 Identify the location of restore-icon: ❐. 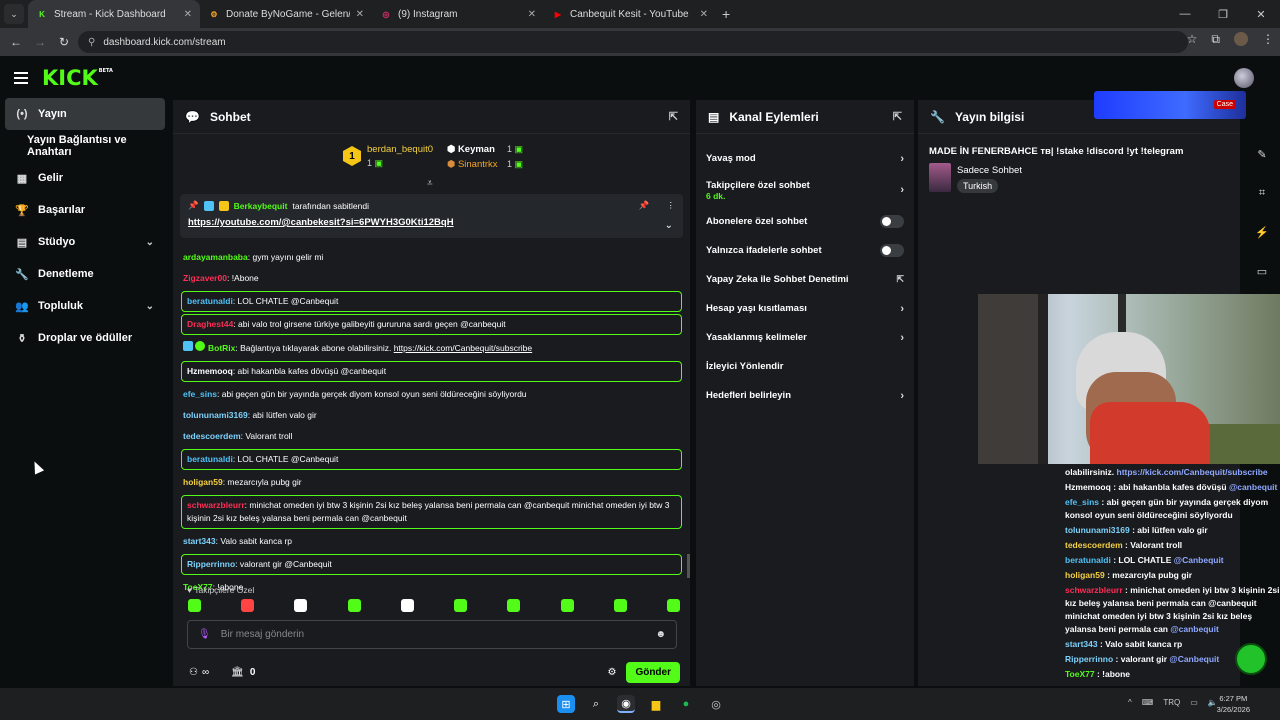
(1223, 14).